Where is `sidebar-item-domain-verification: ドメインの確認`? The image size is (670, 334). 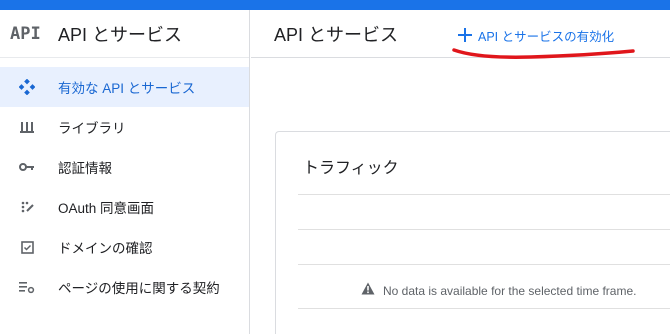 sidebar-item-domain-verification: ドメインの確認 is located at coordinates (124, 247).